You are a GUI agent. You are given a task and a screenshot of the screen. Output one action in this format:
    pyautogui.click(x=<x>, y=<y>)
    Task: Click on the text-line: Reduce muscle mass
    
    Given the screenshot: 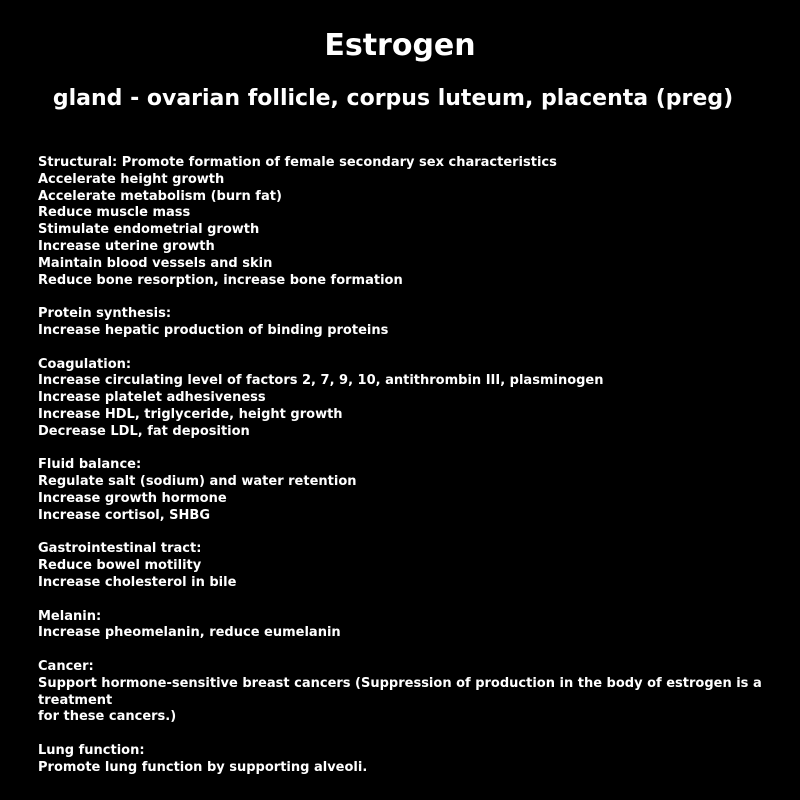 What is the action you would take?
    pyautogui.click(x=114, y=213)
    